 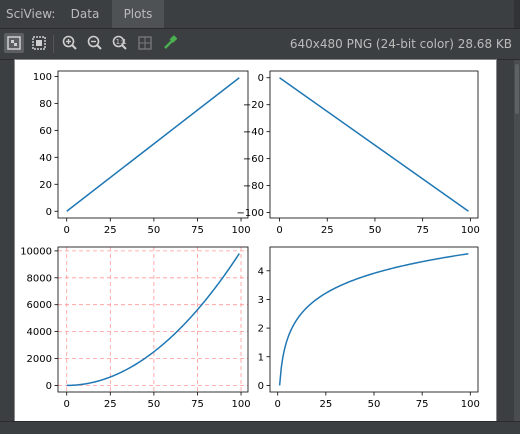 I want to click on zoom-reset-icon: 1:1, so click(x=119, y=42).